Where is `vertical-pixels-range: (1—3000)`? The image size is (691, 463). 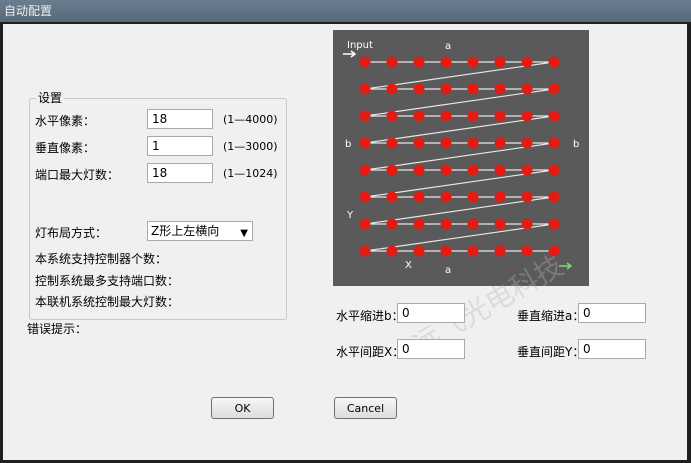
vertical-pixels-range: (1—3000) is located at coordinates (250, 146).